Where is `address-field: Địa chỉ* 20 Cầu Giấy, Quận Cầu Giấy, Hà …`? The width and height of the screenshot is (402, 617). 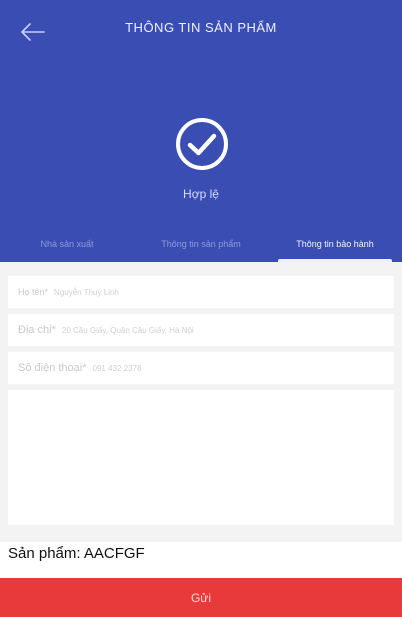
address-field: Địa chỉ* 20 Cầu Giấy, Quận Cầu Giấy, Hà … is located at coordinates (201, 330).